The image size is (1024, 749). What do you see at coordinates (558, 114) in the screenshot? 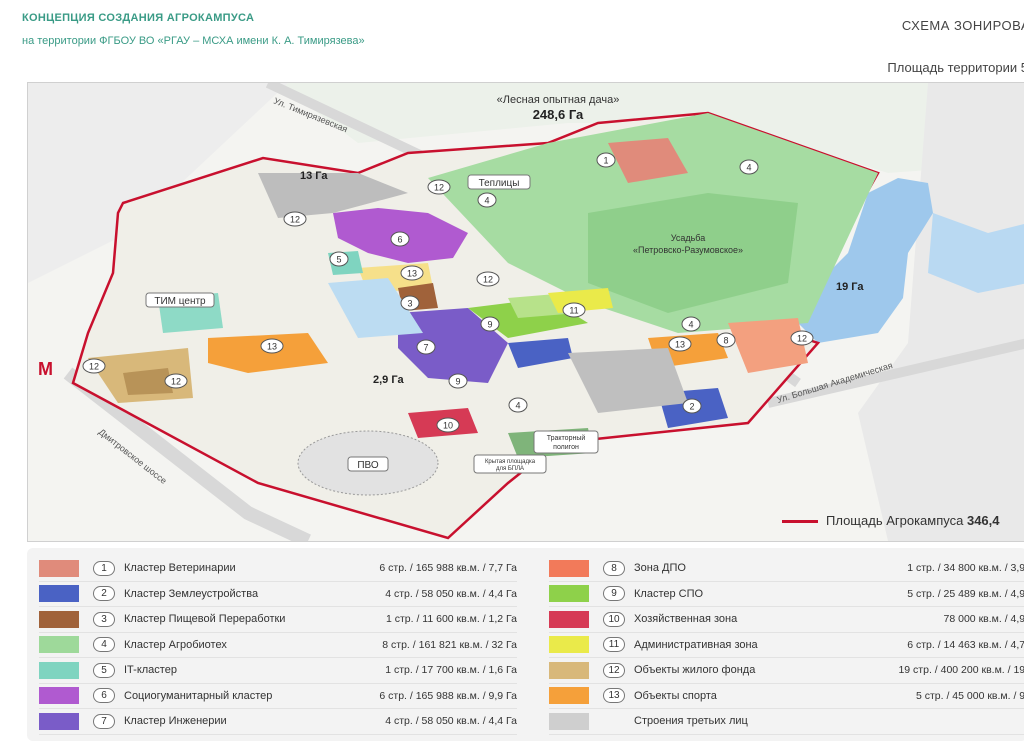
I see `forest-area-label: 248,6 Га` at bounding box center [558, 114].